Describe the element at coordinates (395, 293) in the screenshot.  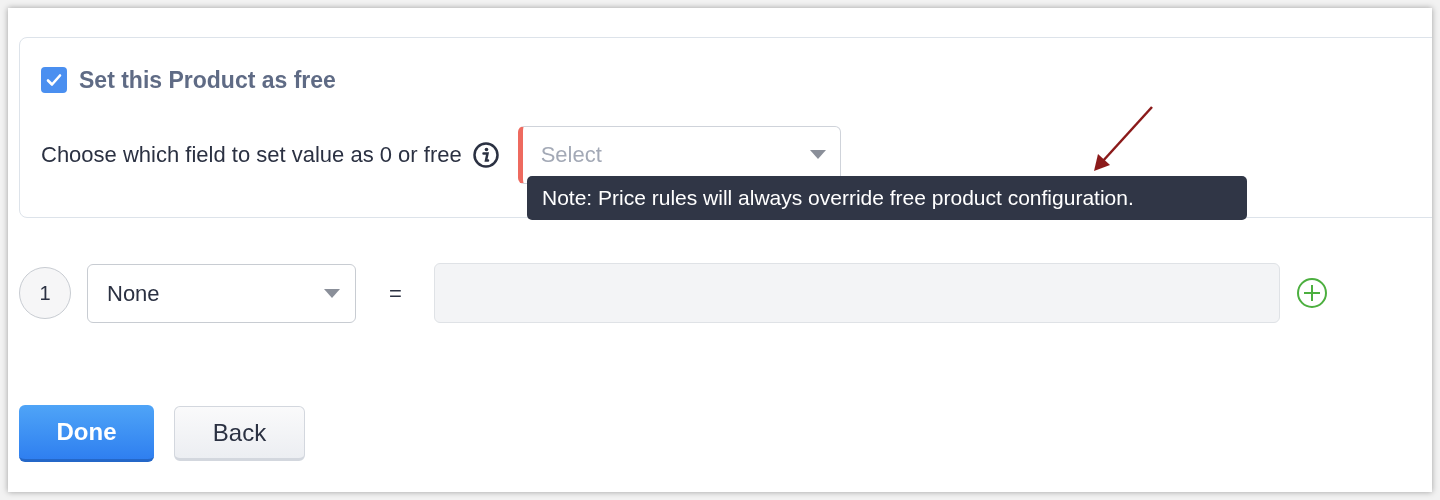
I see `equals-sign: =` at that location.